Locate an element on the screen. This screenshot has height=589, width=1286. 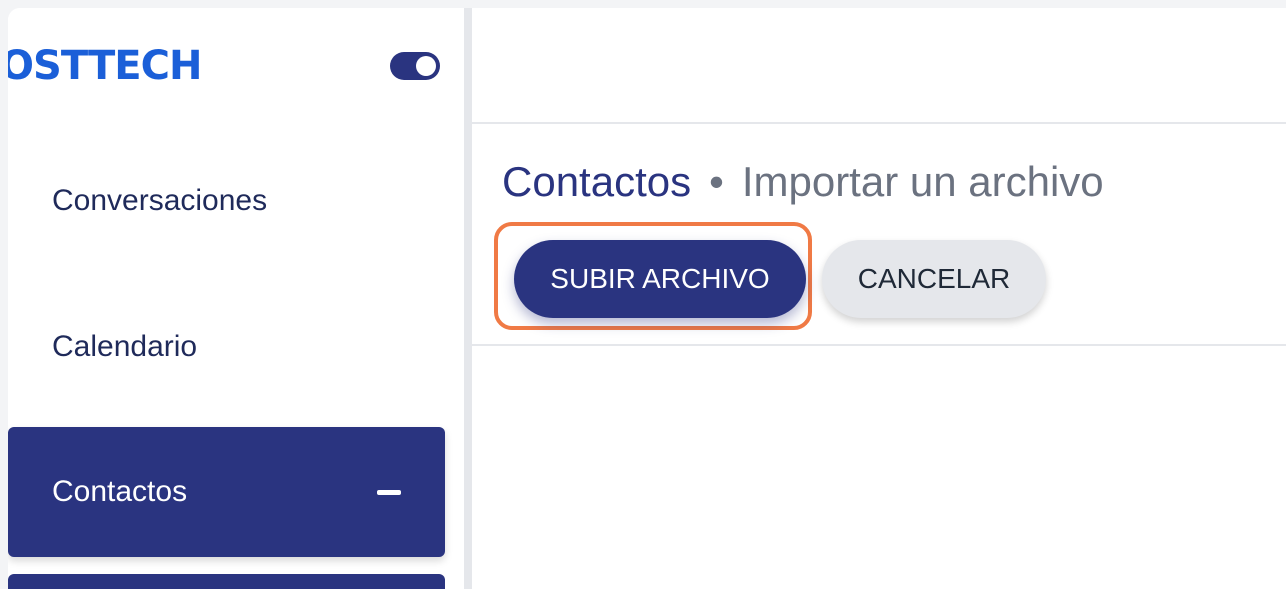
sidebar-divider is located at coordinates (468, 298).